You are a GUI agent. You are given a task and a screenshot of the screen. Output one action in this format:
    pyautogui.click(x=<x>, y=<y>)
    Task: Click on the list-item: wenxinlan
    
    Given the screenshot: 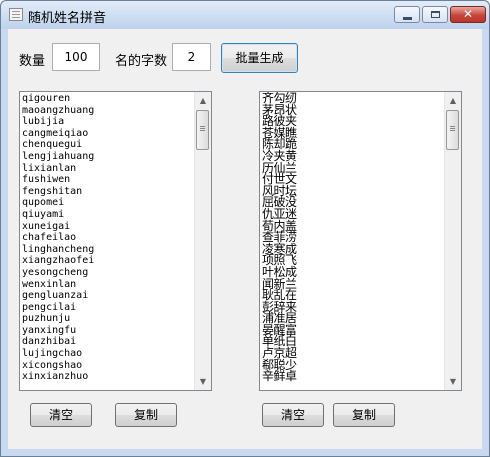 What is the action you would take?
    pyautogui.click(x=107, y=285)
    